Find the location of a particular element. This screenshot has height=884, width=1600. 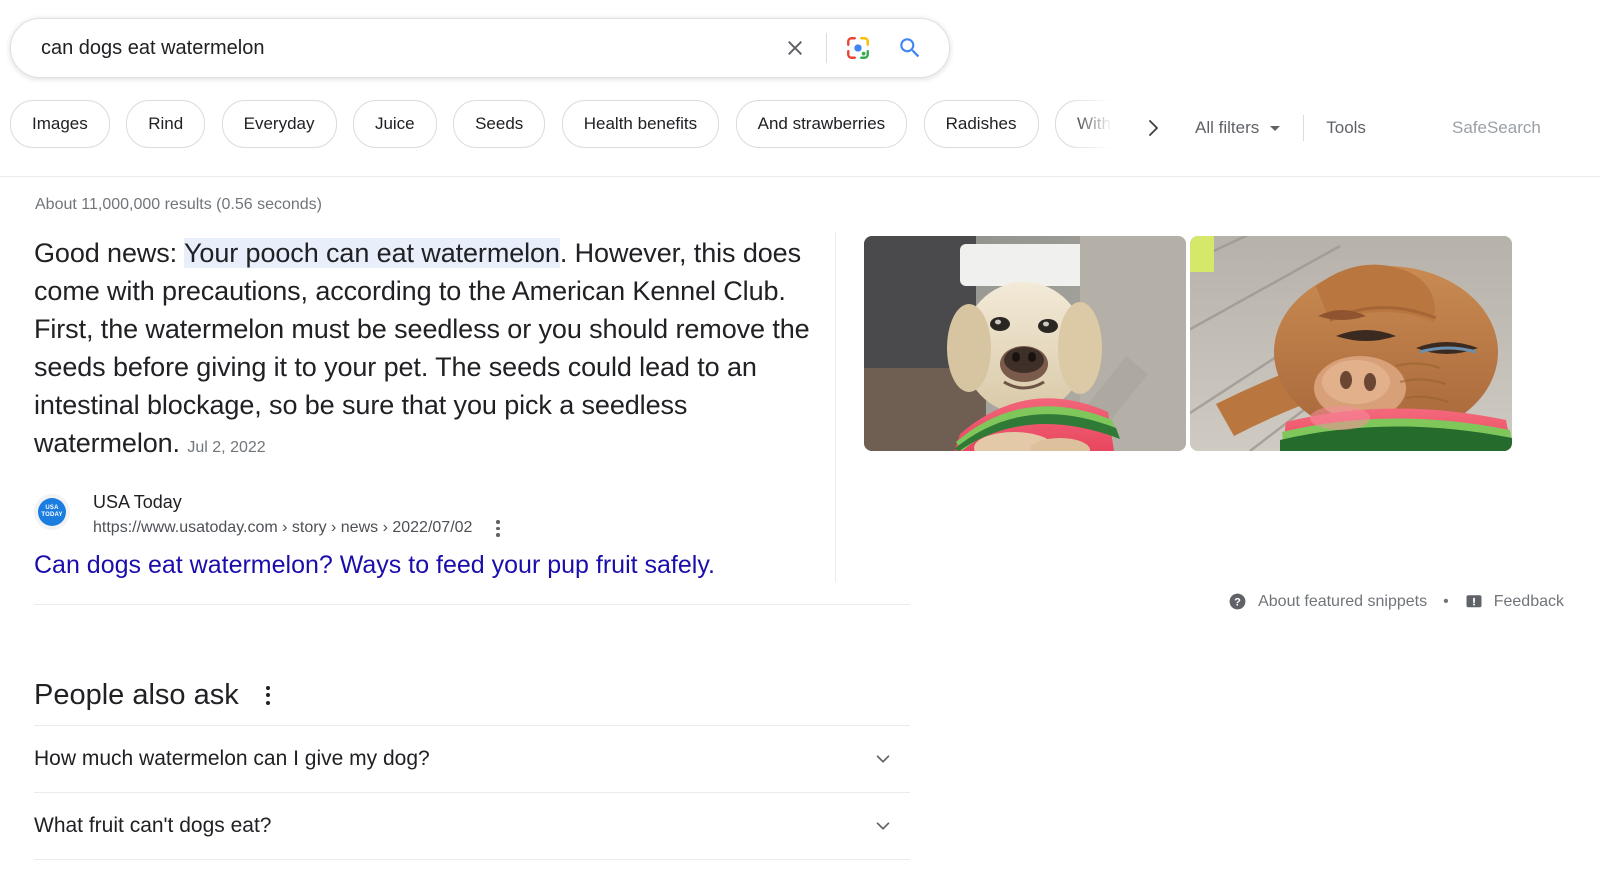

paa-question-text: What fruit can't dogs eat? is located at coordinates (153, 825).